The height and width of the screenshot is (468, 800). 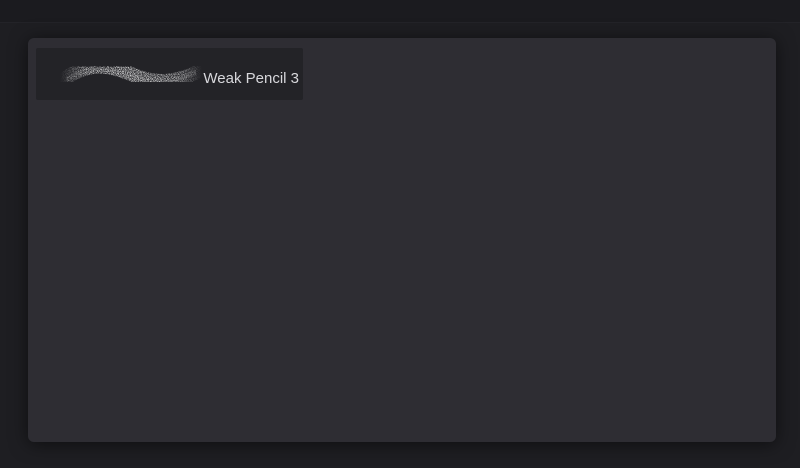 I want to click on pencil-stroke-preview-icon, so click(x=131, y=74).